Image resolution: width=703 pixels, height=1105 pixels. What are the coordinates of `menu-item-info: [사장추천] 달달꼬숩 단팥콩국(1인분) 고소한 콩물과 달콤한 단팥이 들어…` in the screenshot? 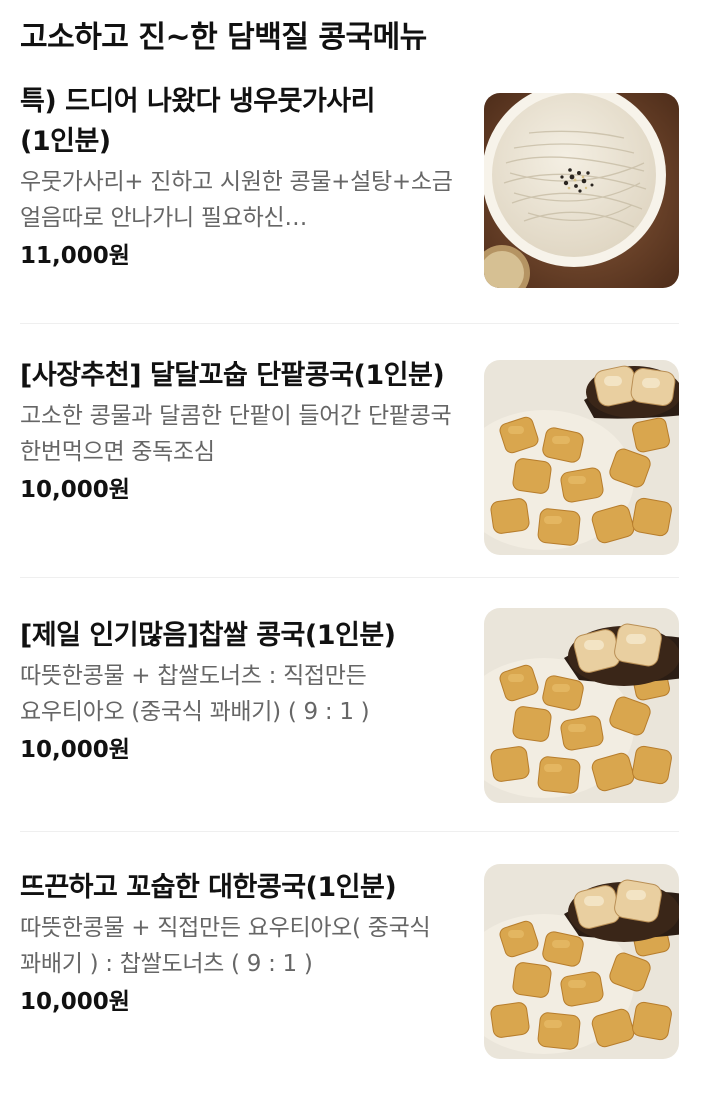 It's located at (240, 432).